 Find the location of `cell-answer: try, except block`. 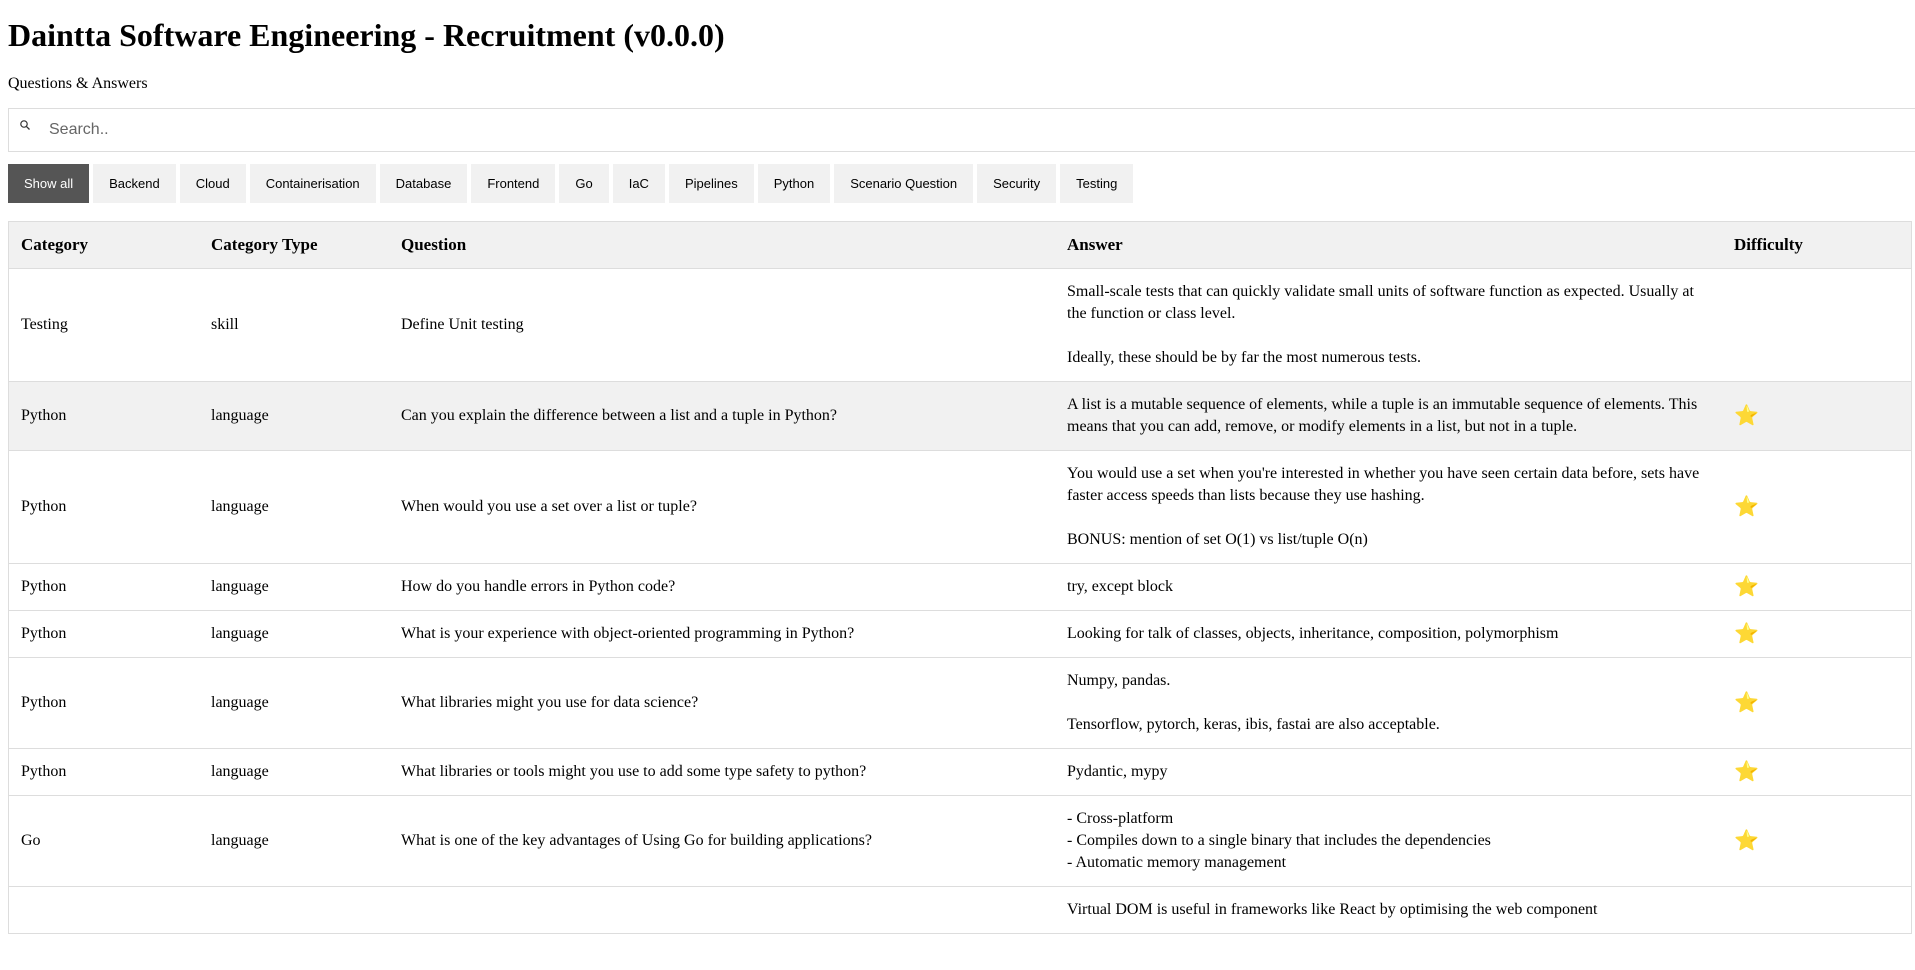

cell-answer: try, except block is located at coordinates (1388, 587).